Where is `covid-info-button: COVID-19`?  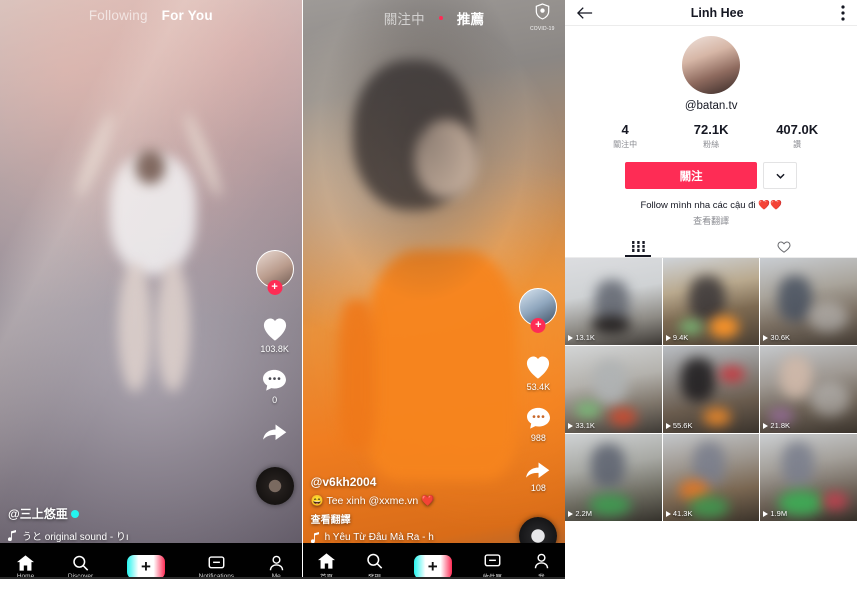
covid-info-button: COVID-19 is located at coordinates (542, 17).